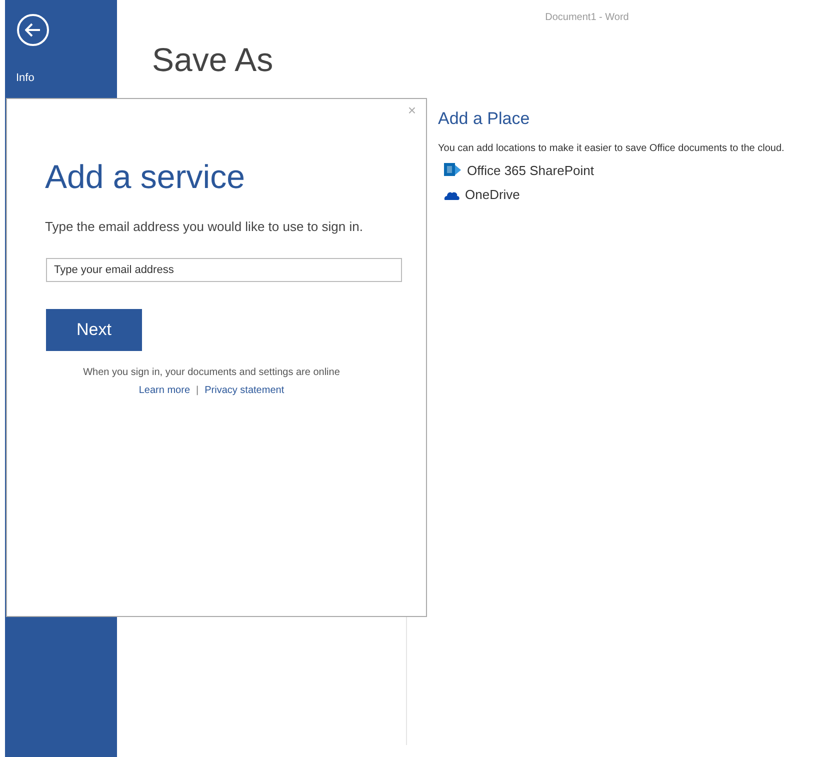  I want to click on back-arrow-icon, so click(33, 30).